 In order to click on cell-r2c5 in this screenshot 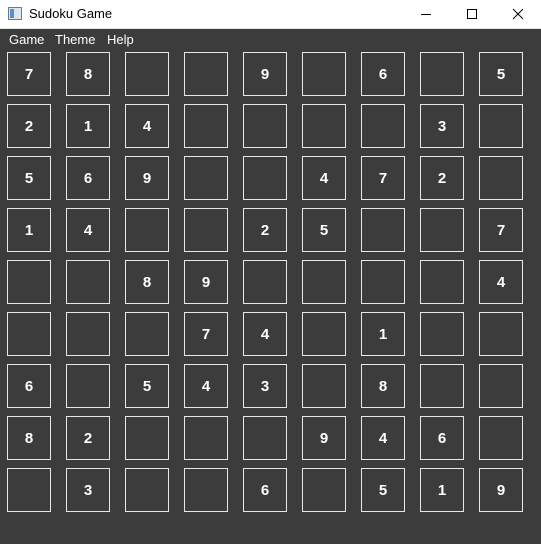, I will do `click(265, 126)`.